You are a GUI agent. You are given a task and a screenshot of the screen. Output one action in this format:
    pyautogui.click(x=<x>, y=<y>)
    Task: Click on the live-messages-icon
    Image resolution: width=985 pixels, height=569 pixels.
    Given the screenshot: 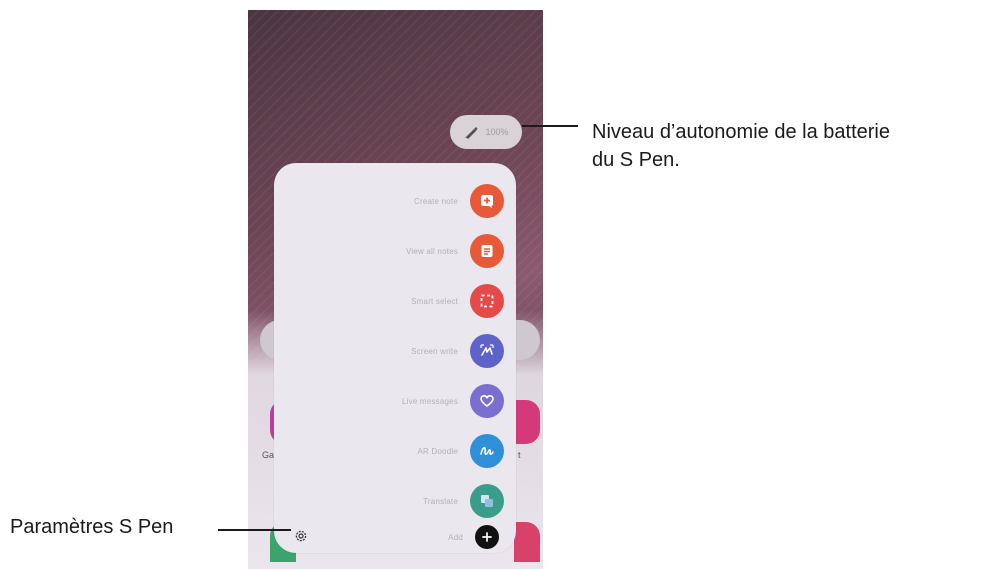 What is the action you would take?
    pyautogui.click(x=487, y=401)
    